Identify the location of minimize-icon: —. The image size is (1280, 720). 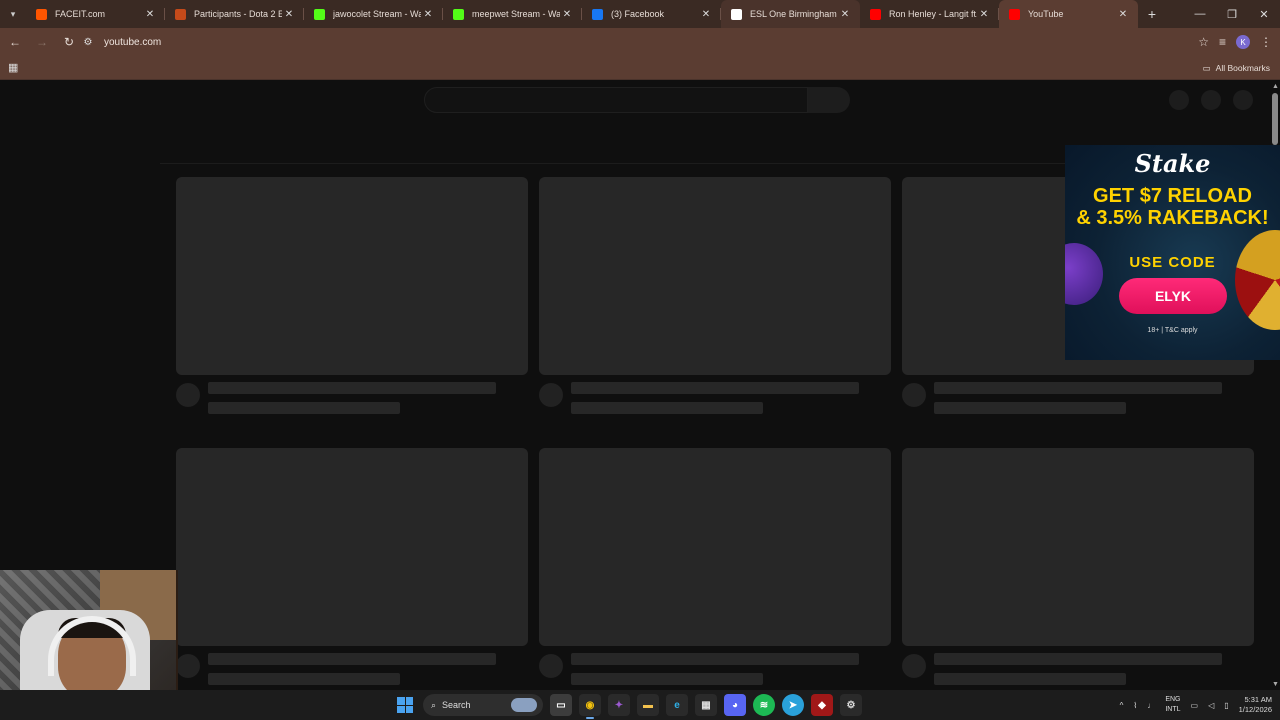
(1200, 14).